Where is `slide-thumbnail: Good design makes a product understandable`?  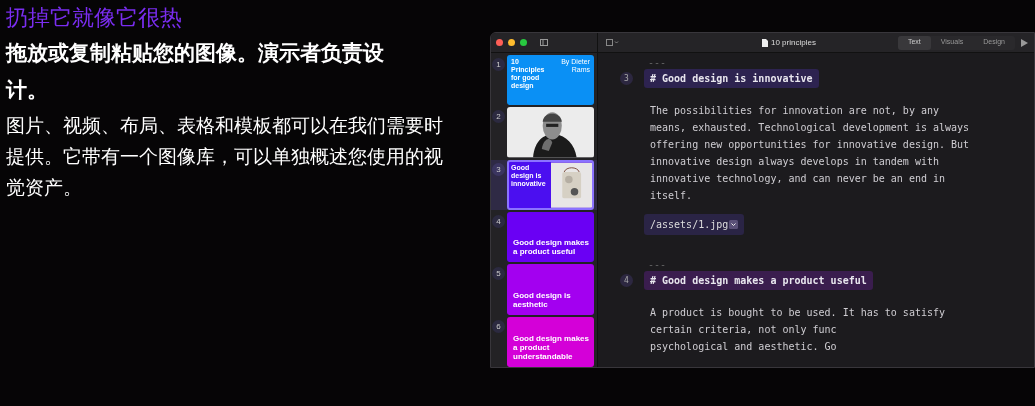
slide-thumbnail: Good design makes a product understandable is located at coordinates (550, 341).